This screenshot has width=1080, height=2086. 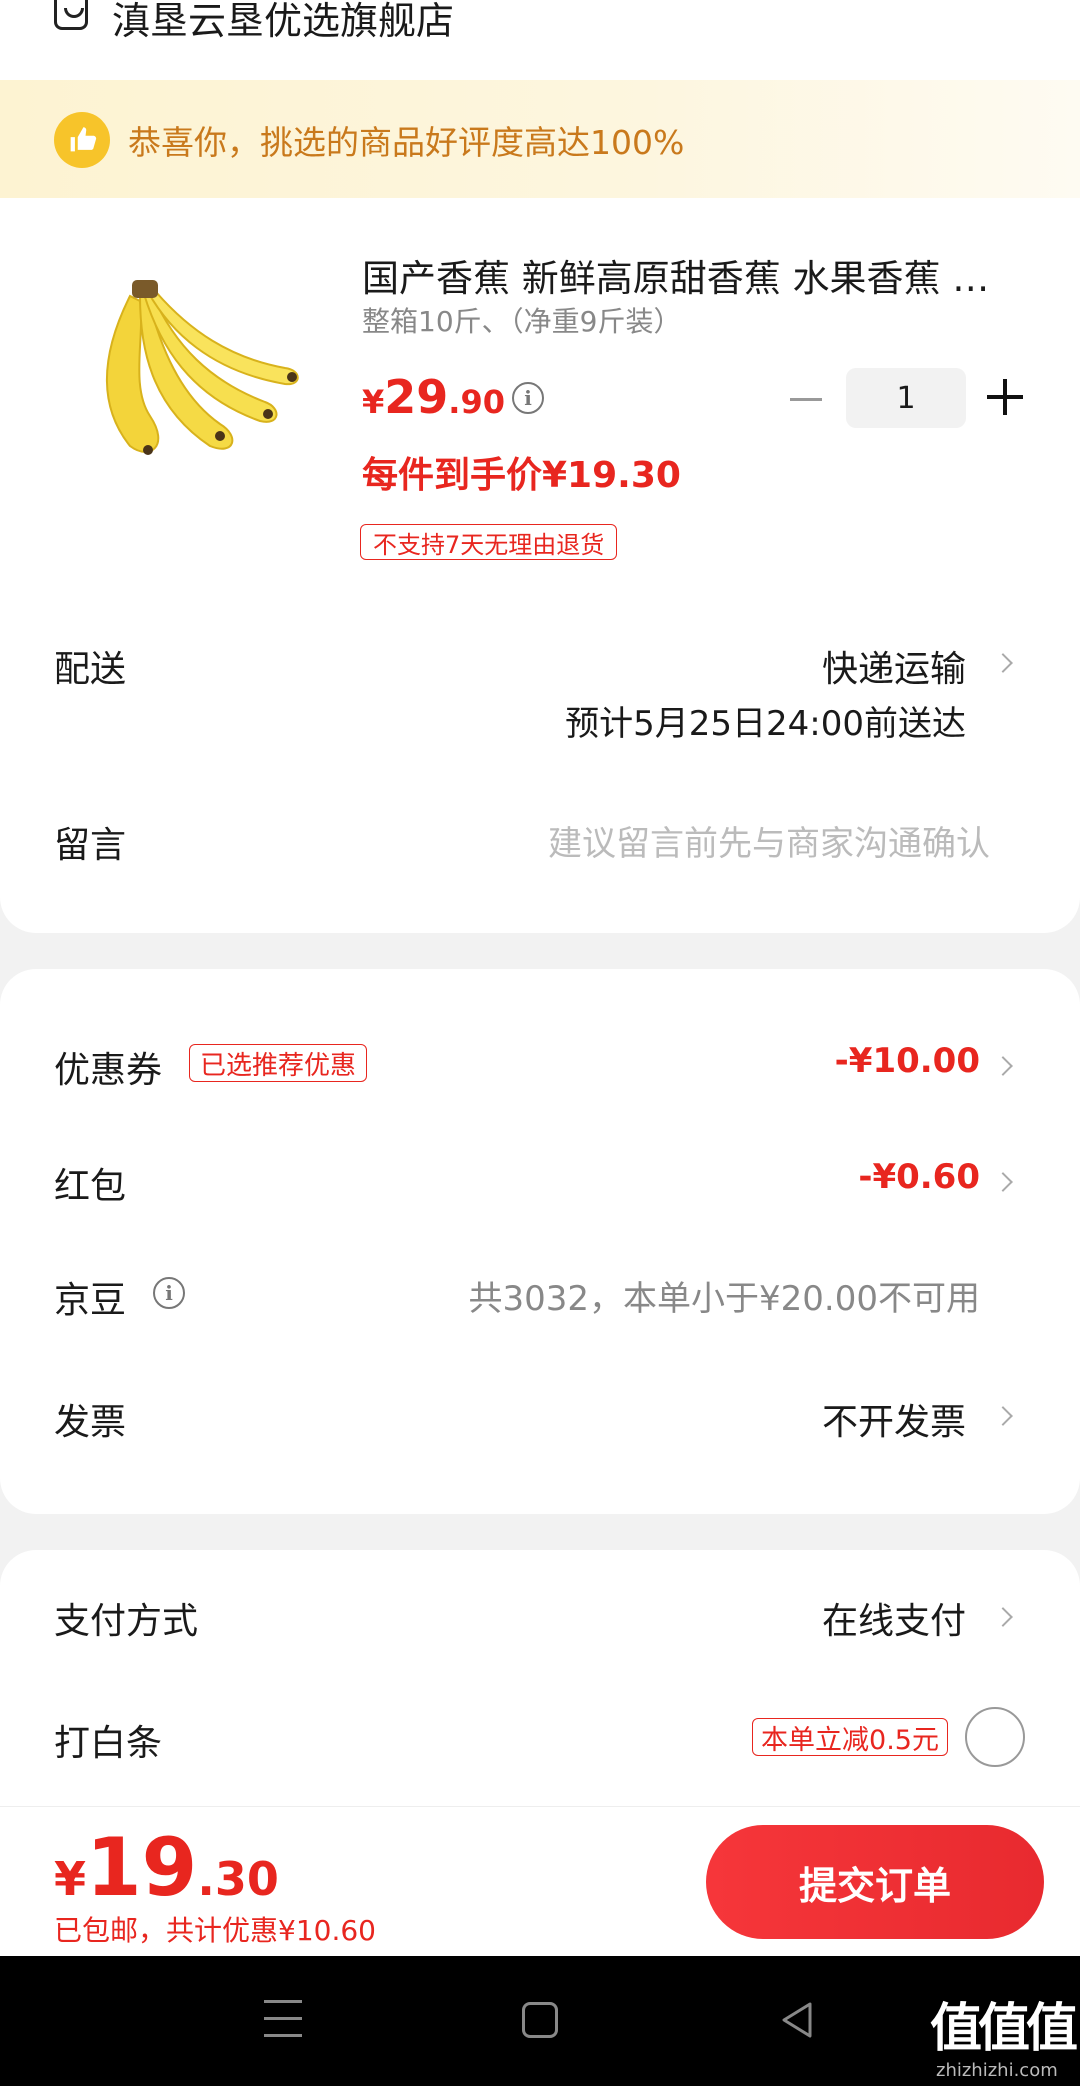 I want to click on delivery-chevron-icon, so click(x=1003, y=663).